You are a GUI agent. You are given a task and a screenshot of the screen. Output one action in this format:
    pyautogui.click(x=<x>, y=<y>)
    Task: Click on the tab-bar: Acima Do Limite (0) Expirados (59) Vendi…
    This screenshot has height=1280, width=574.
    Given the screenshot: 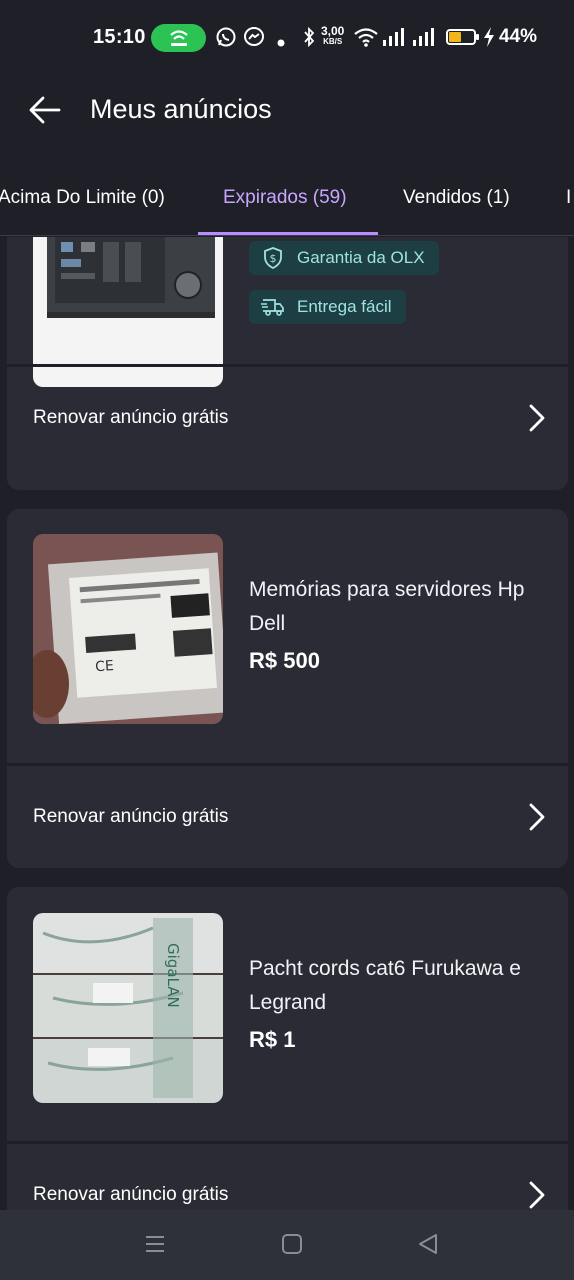 What is the action you would take?
    pyautogui.click(x=287, y=204)
    